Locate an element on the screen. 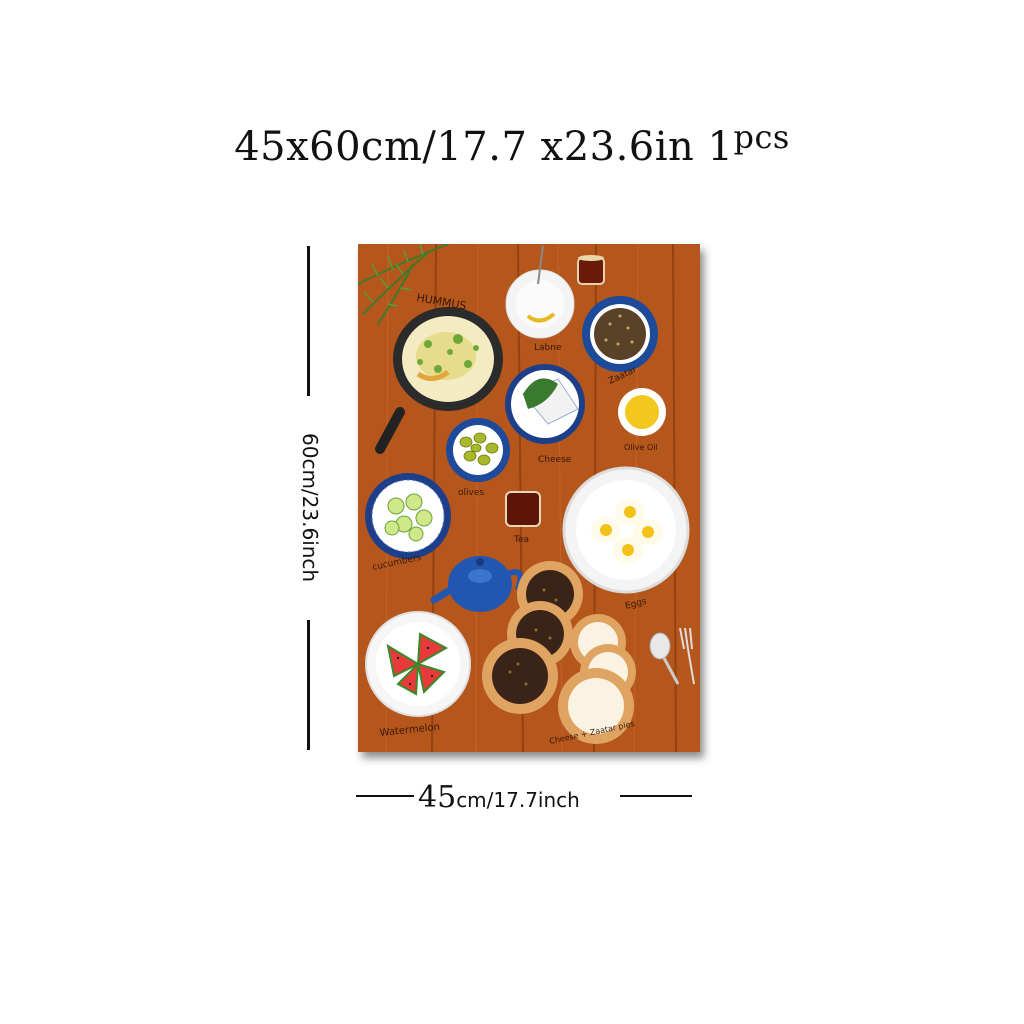  product-title: 45x60cm/17.7 x23.6in 1pcs is located at coordinates (512, 144).